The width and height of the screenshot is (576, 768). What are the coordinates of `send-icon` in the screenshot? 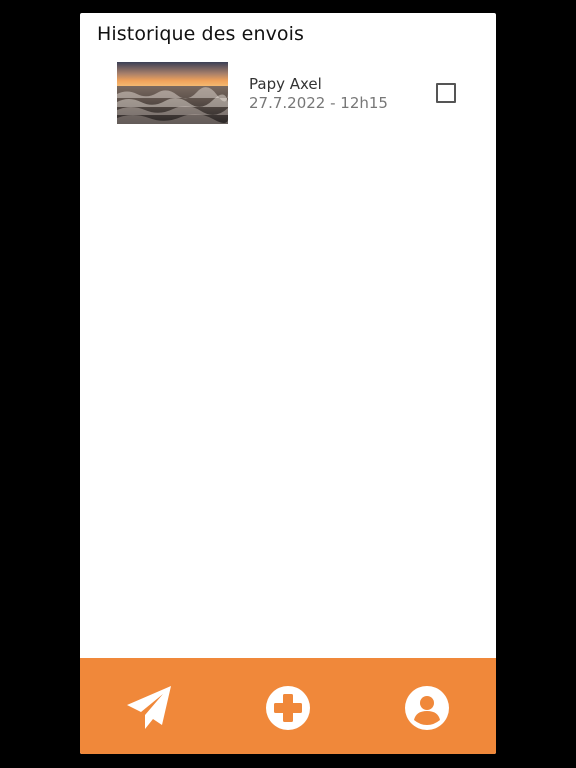 It's located at (149, 707).